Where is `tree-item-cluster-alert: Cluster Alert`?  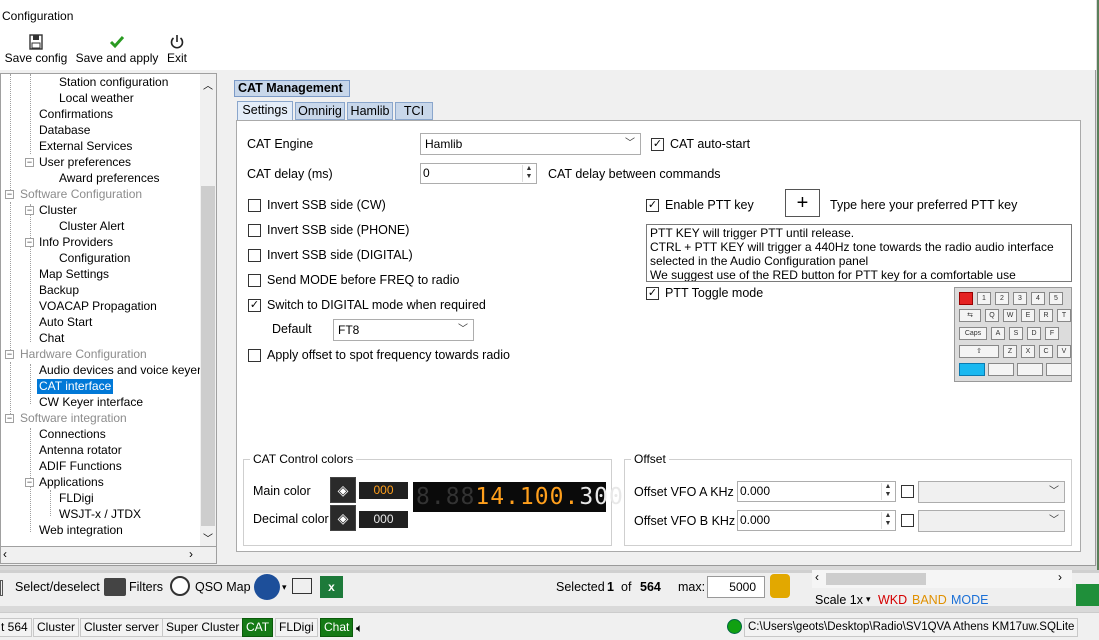
tree-item-cluster-alert: Cluster Alert is located at coordinates (91, 226).